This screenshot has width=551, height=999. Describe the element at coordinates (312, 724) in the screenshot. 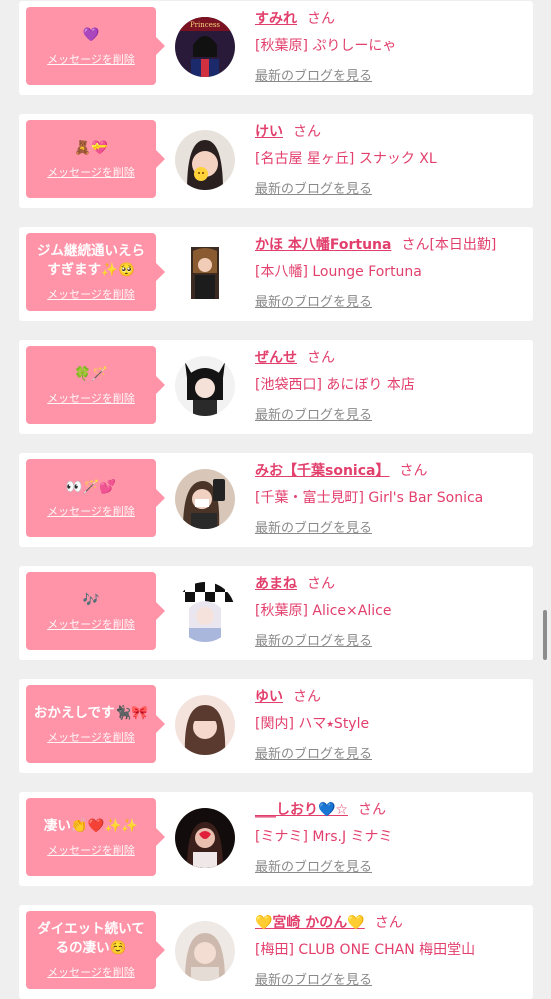

I see `shop-label: [関内] ハマ⭑Style` at that location.